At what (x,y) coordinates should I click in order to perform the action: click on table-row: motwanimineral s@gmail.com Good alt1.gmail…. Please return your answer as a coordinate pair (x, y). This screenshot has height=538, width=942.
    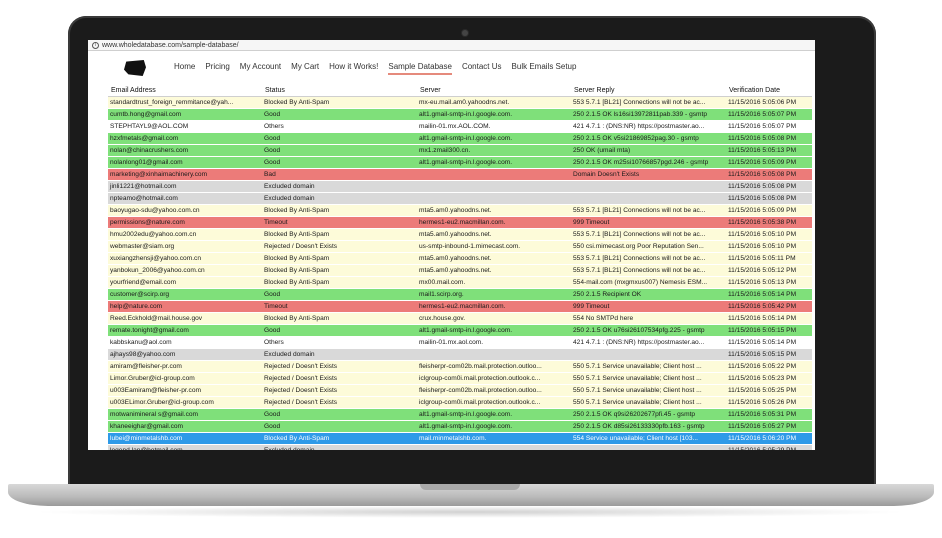
    Looking at the image, I should click on (460, 414).